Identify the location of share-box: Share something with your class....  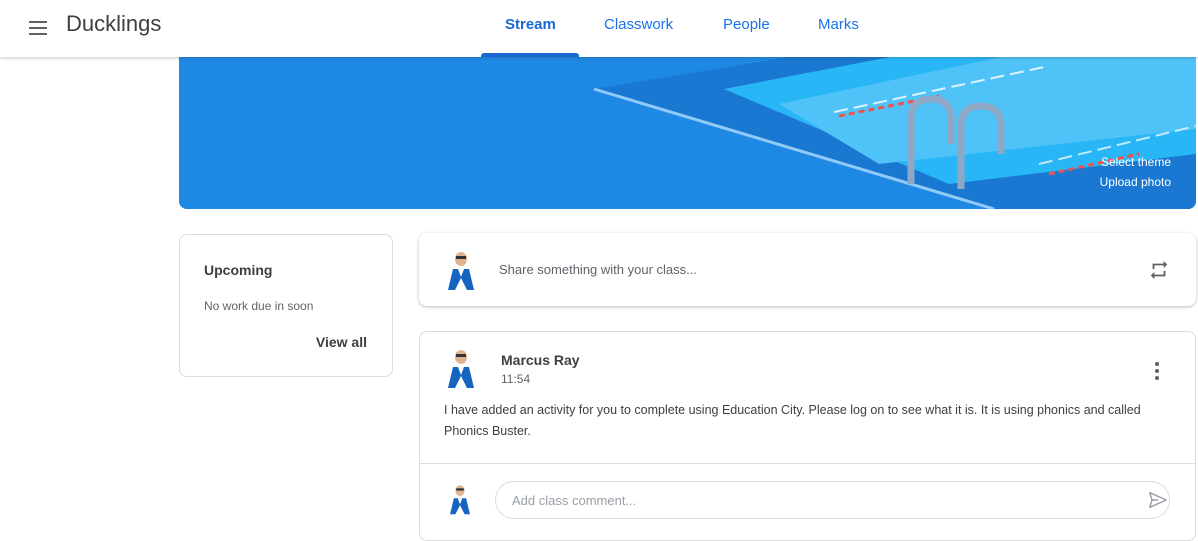
(807, 269).